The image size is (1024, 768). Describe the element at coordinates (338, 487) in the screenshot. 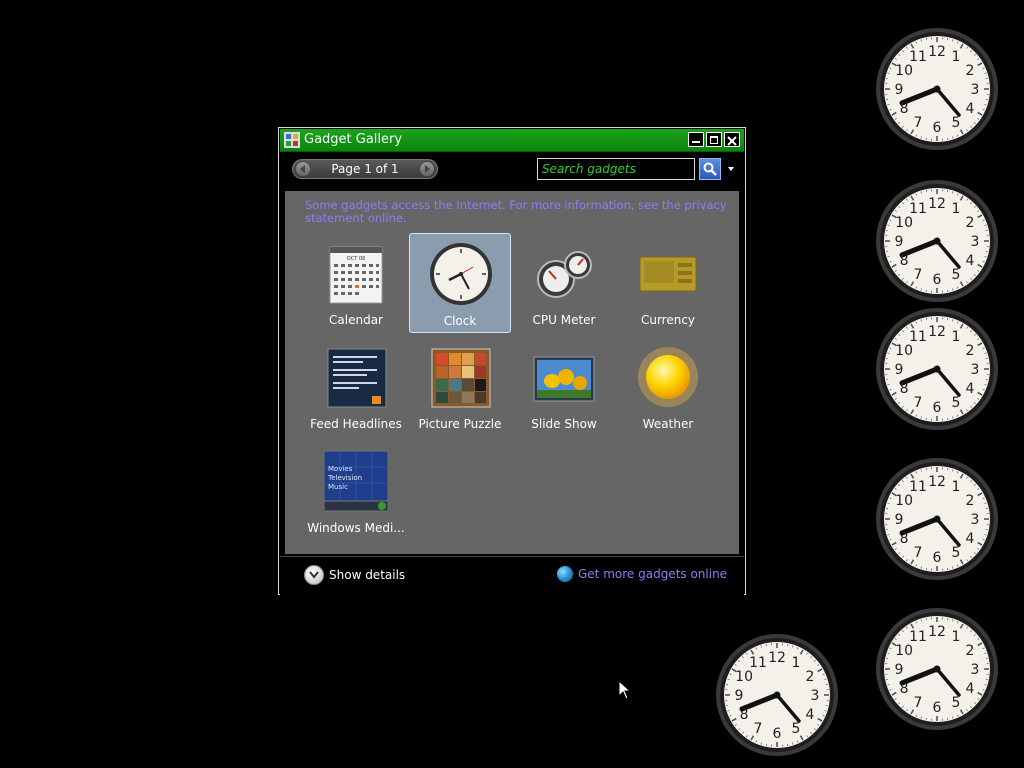

I see `media-center-item: Music` at that location.